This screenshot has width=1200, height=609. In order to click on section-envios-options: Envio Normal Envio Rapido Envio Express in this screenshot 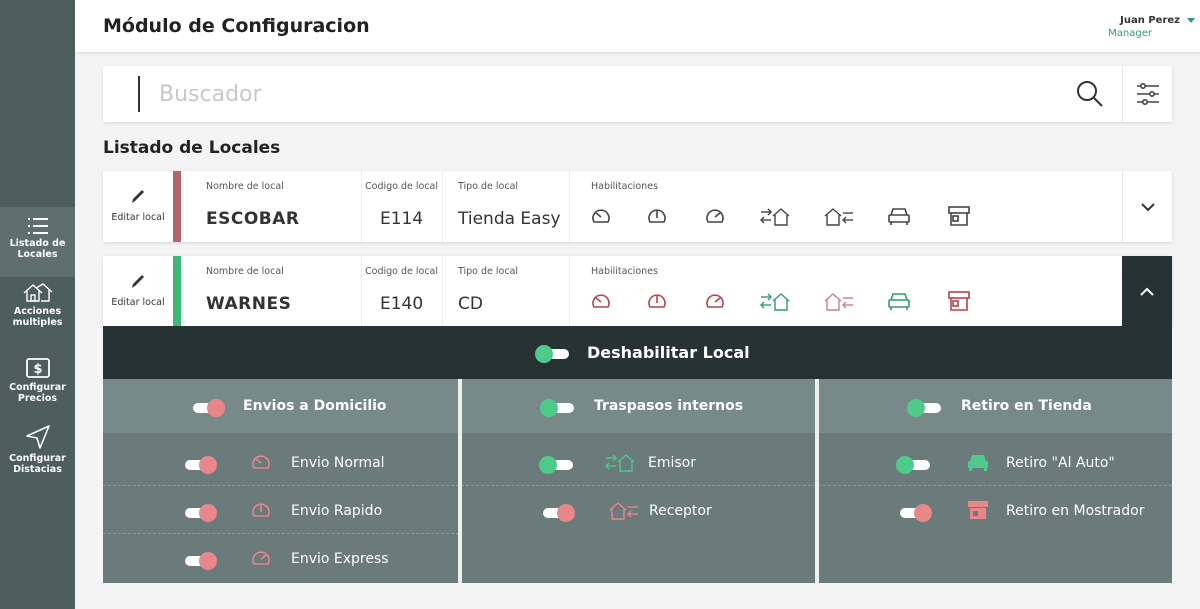, I will do `click(281, 508)`.